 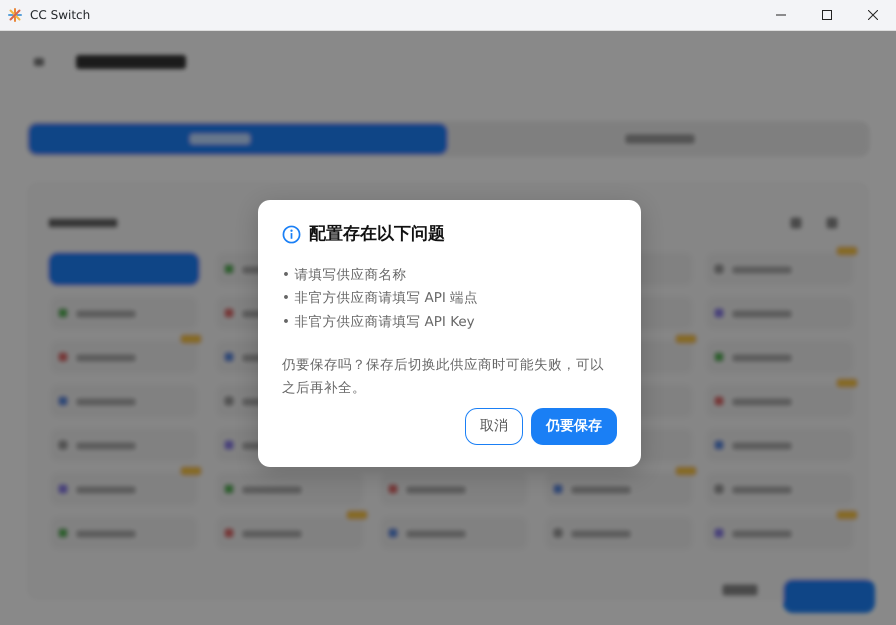 What do you see at coordinates (379, 322) in the screenshot?
I see `issue-item: • 非官方供应商请填写 API Key` at bounding box center [379, 322].